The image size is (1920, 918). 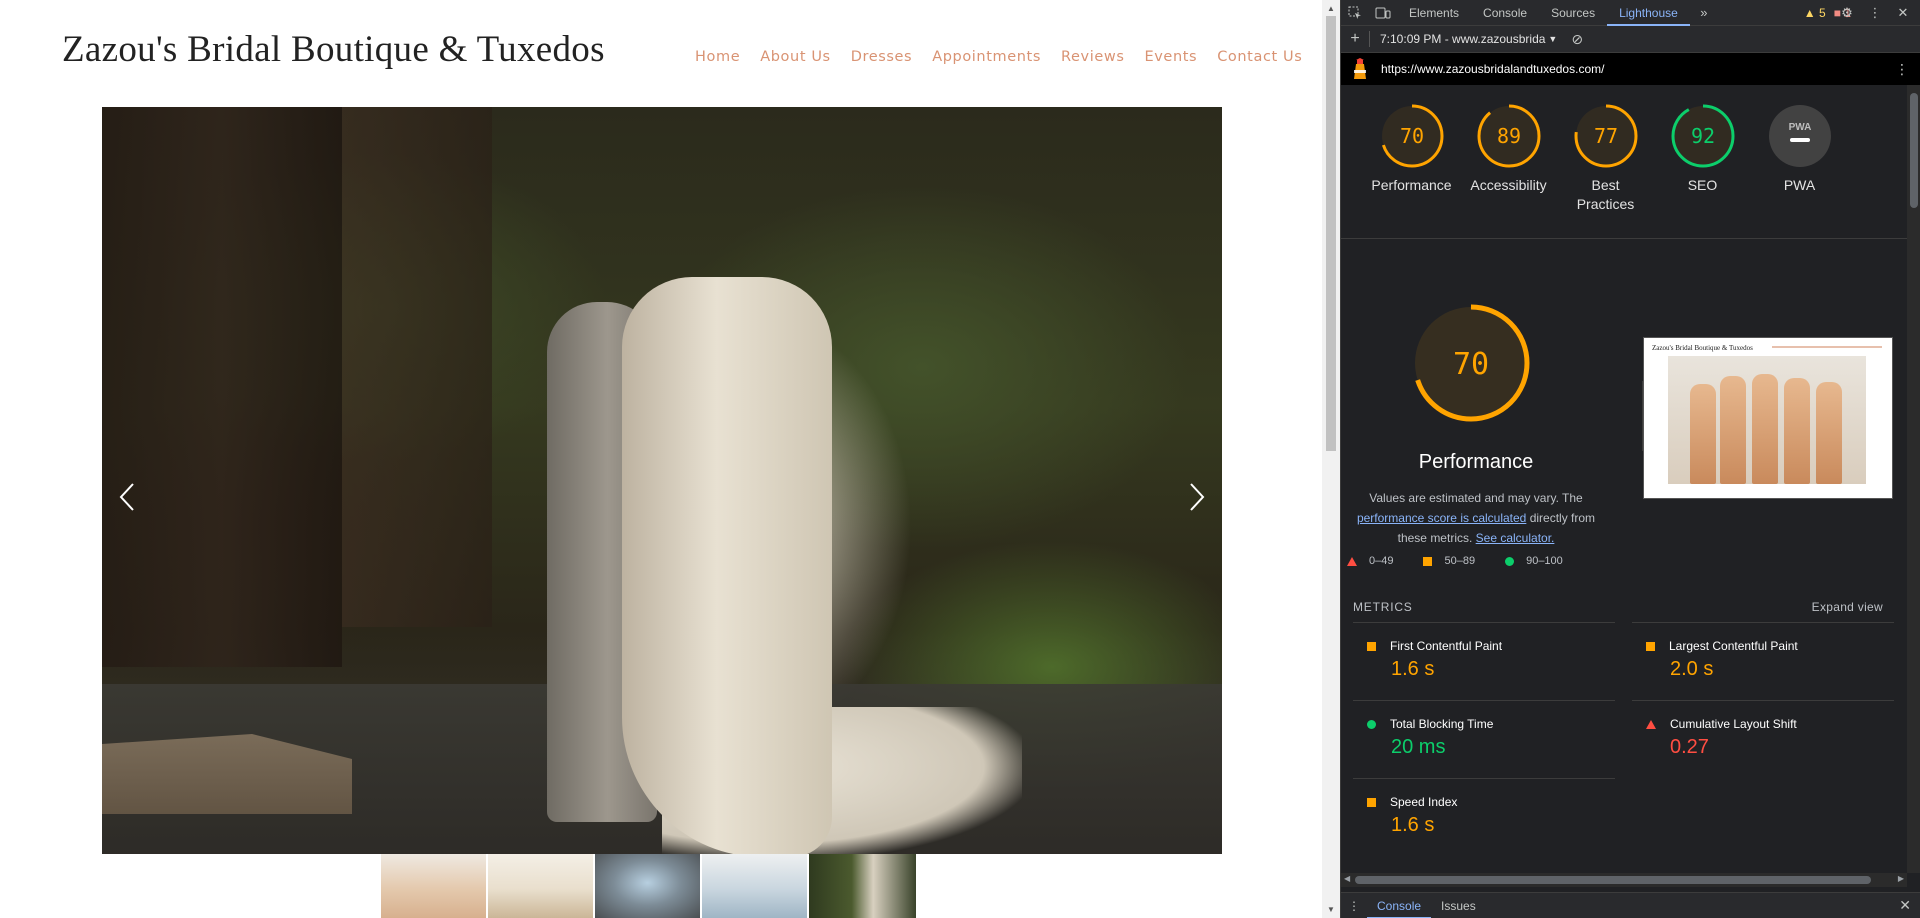 I want to click on scroll-up-arrow-icon: ▲, so click(x=1331, y=8).